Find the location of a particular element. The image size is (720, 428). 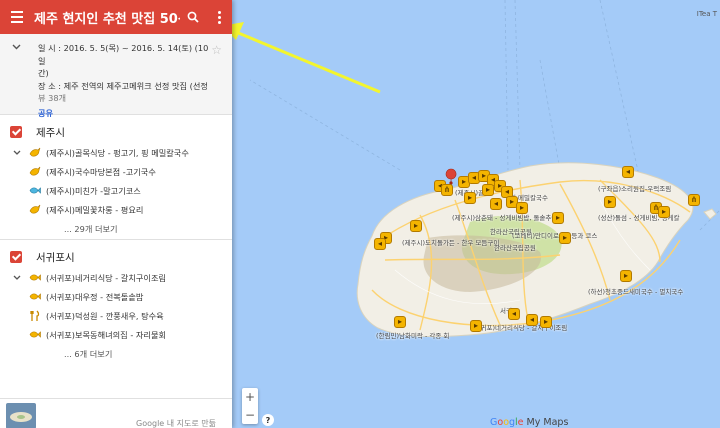

search-icon is located at coordinates (193, 17).